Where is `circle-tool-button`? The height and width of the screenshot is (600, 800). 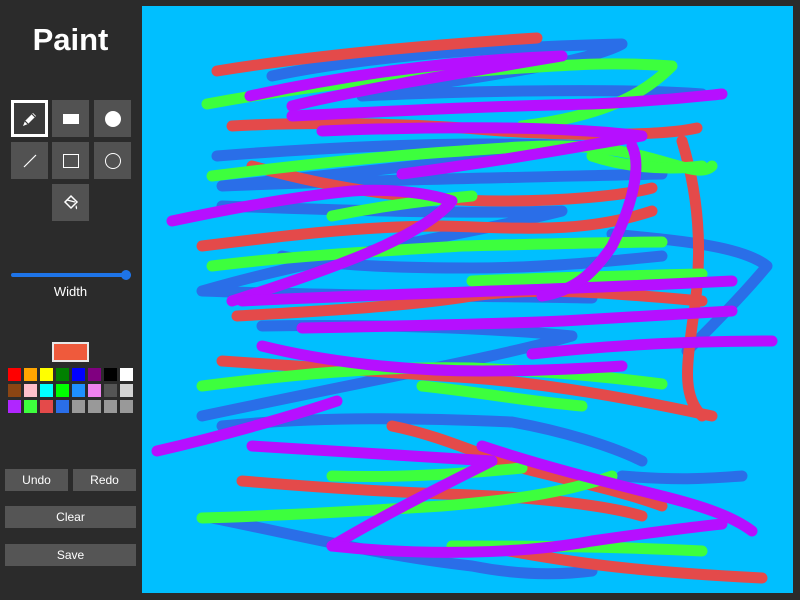 circle-tool-button is located at coordinates (112, 160).